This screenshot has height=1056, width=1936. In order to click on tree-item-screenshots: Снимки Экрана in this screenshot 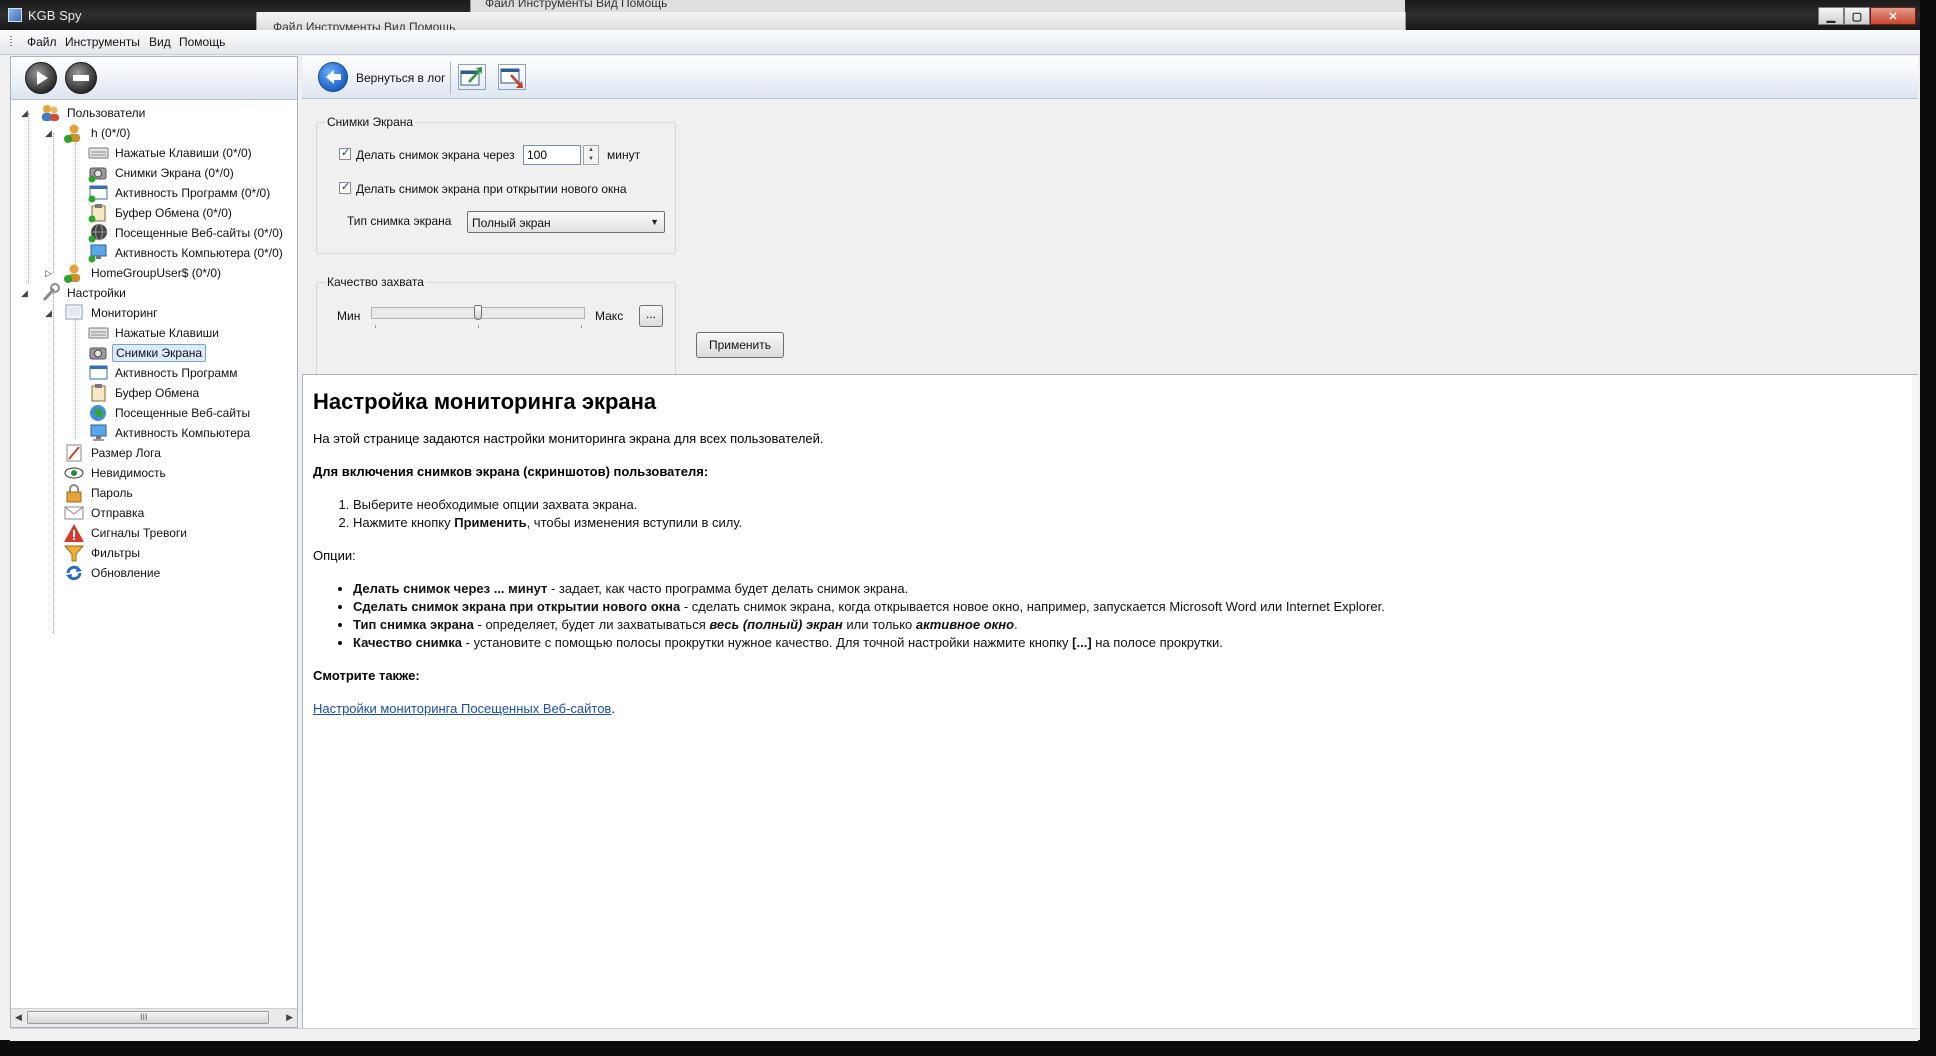, I will do `click(147, 353)`.